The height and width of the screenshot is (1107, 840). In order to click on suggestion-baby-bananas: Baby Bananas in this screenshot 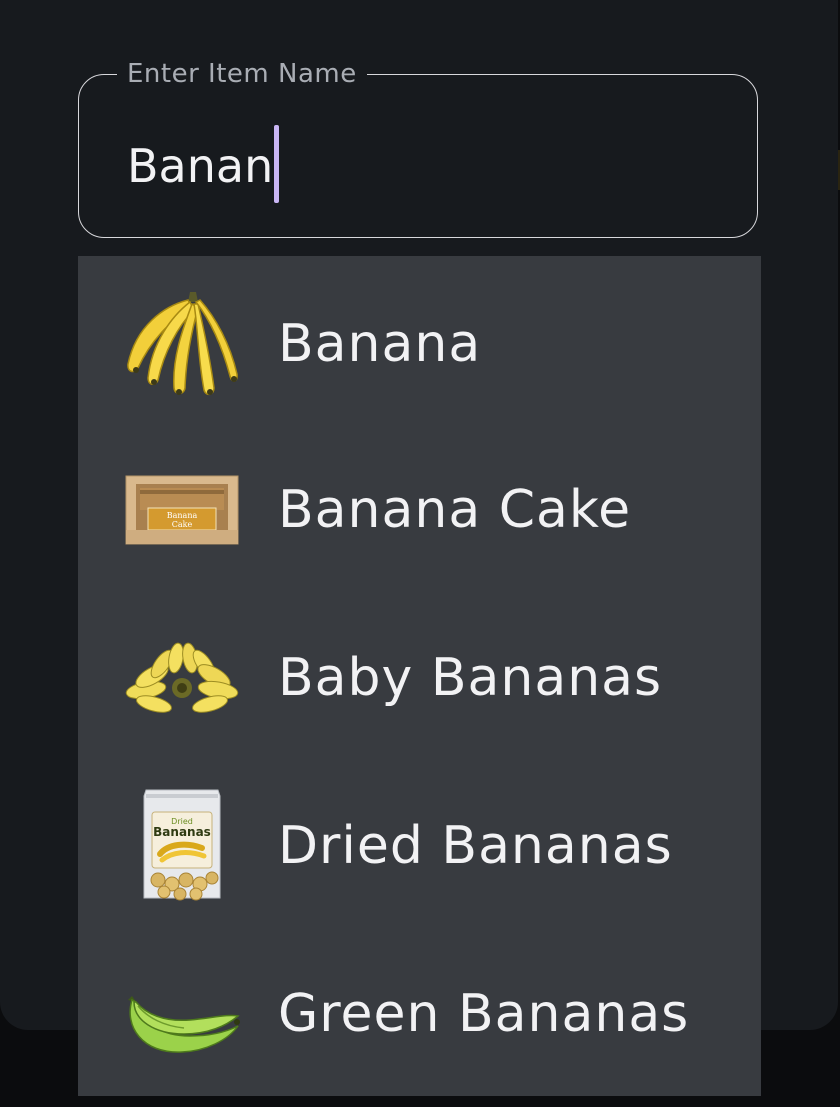, I will do `click(419, 678)`.